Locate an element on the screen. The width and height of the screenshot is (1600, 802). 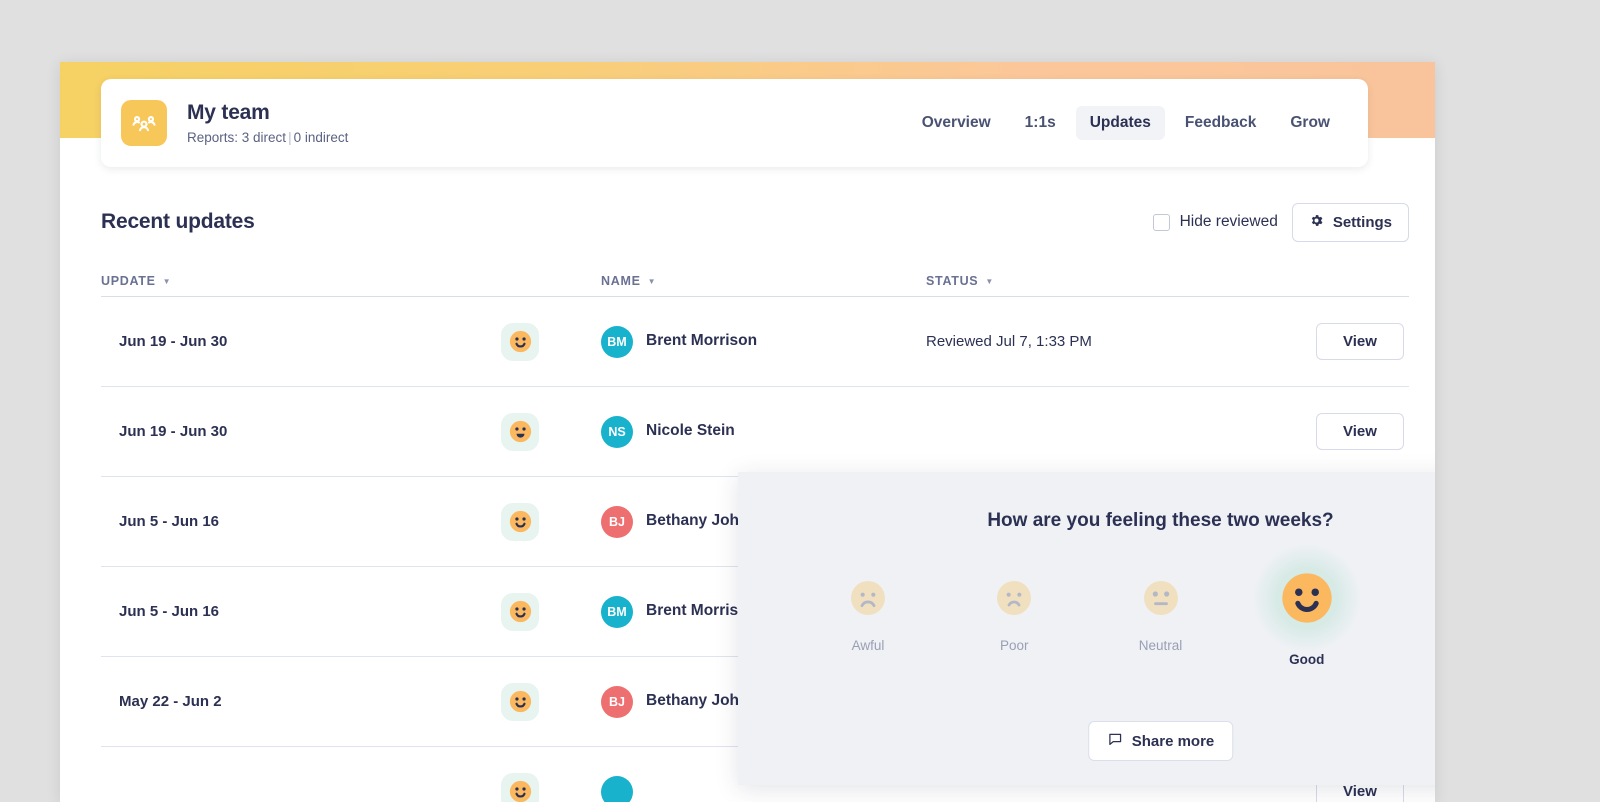
reports-direct: 3 direct is located at coordinates (264, 137).